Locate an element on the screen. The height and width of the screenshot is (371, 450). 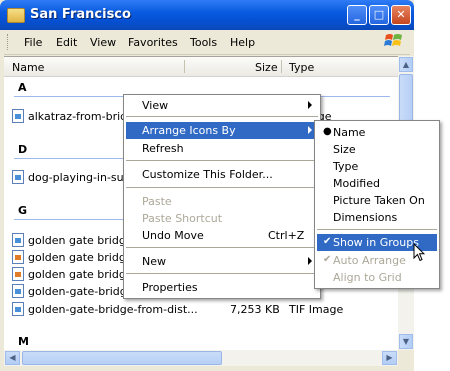
menu-item-arrange-icons-by: Arrange Icons By is located at coordinates (222, 130).